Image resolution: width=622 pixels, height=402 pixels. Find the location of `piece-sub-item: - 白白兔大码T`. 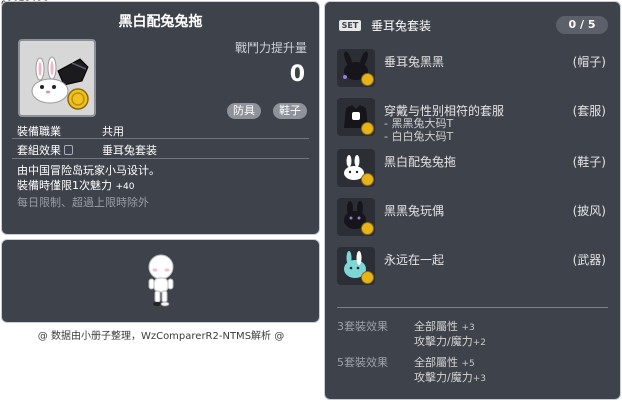

piece-sub-item: - 白白兔大码T is located at coordinates (419, 136).